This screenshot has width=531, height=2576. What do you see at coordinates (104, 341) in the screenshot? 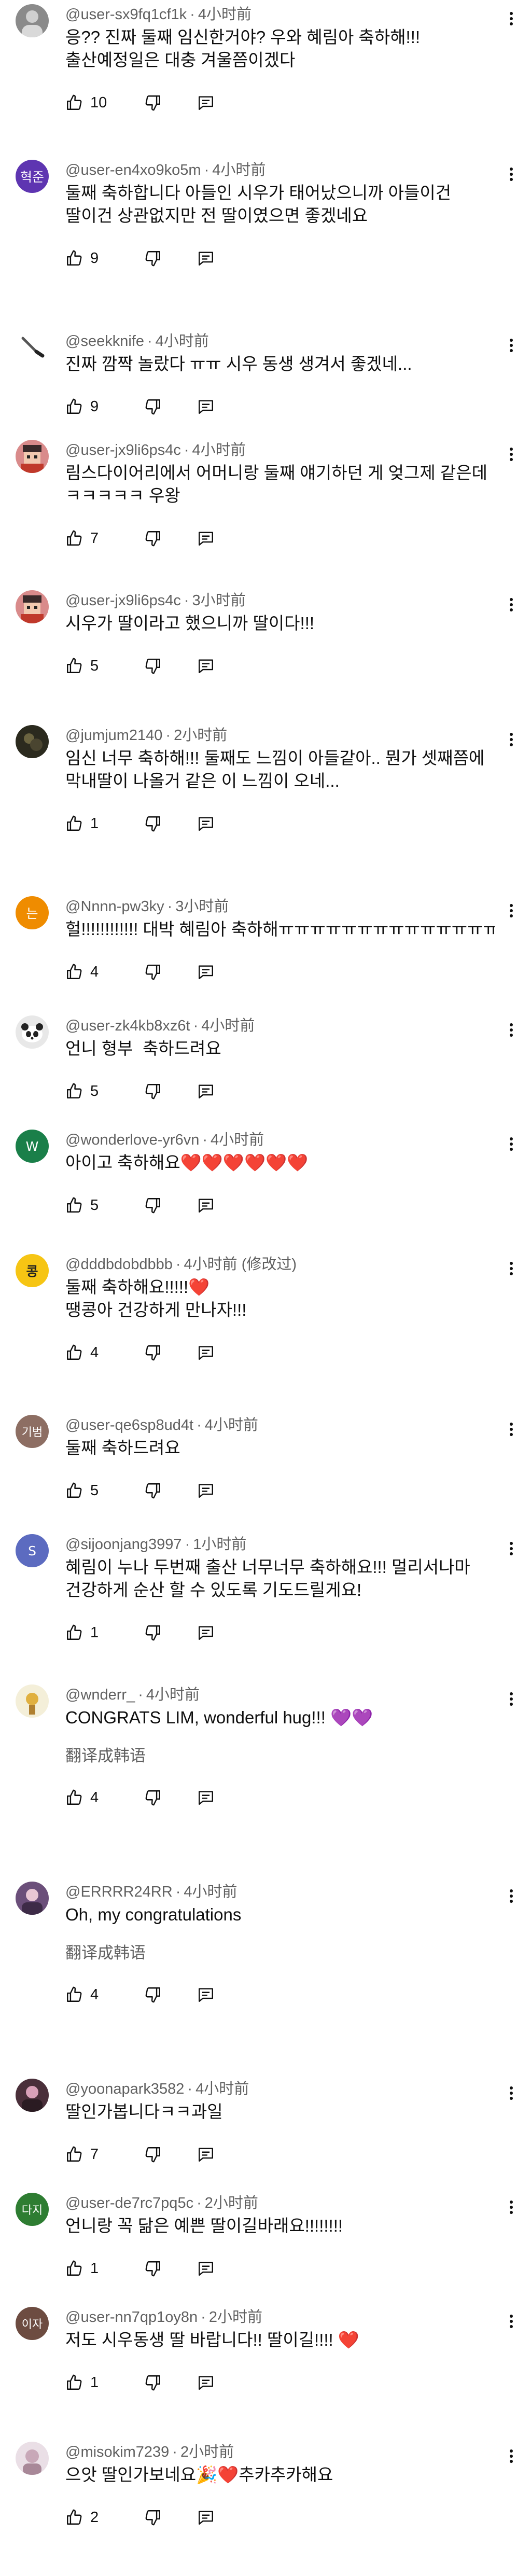
I see `author-name: @seekknife` at bounding box center [104, 341].